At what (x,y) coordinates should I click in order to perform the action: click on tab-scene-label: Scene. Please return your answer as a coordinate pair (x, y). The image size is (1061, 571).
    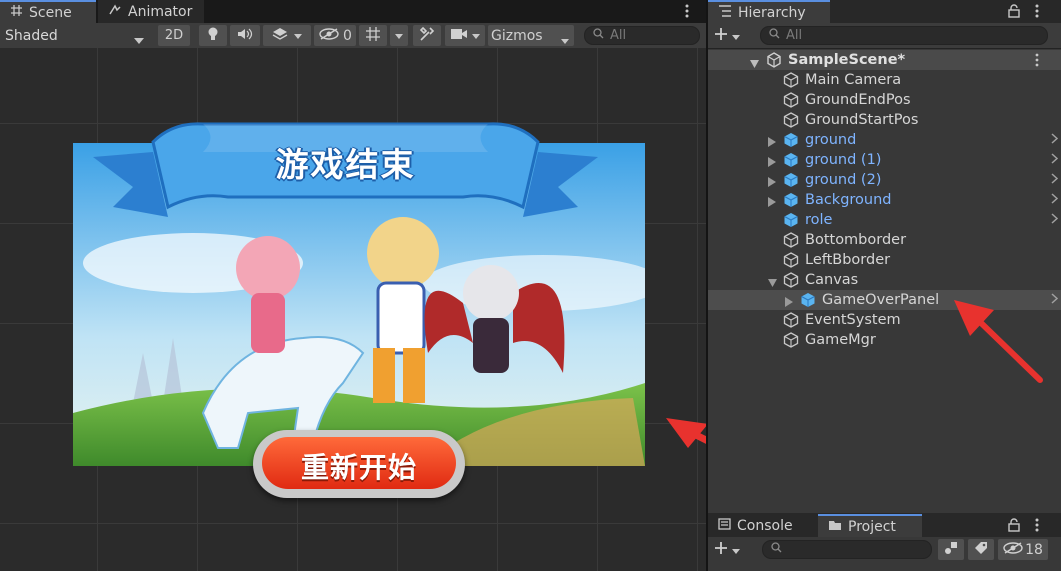
    Looking at the image, I should click on (50, 12).